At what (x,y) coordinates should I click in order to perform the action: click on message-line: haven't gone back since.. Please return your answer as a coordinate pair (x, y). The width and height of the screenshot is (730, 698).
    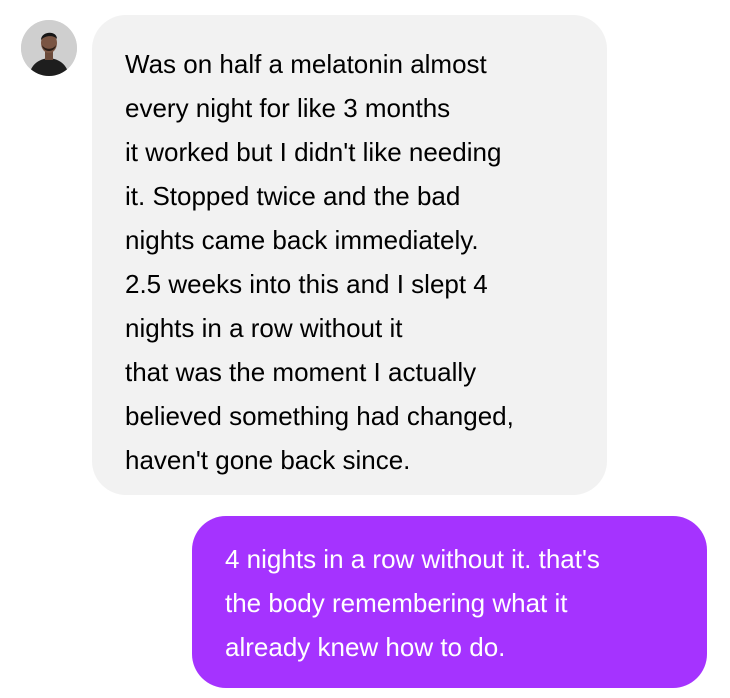
    Looking at the image, I should click on (268, 460).